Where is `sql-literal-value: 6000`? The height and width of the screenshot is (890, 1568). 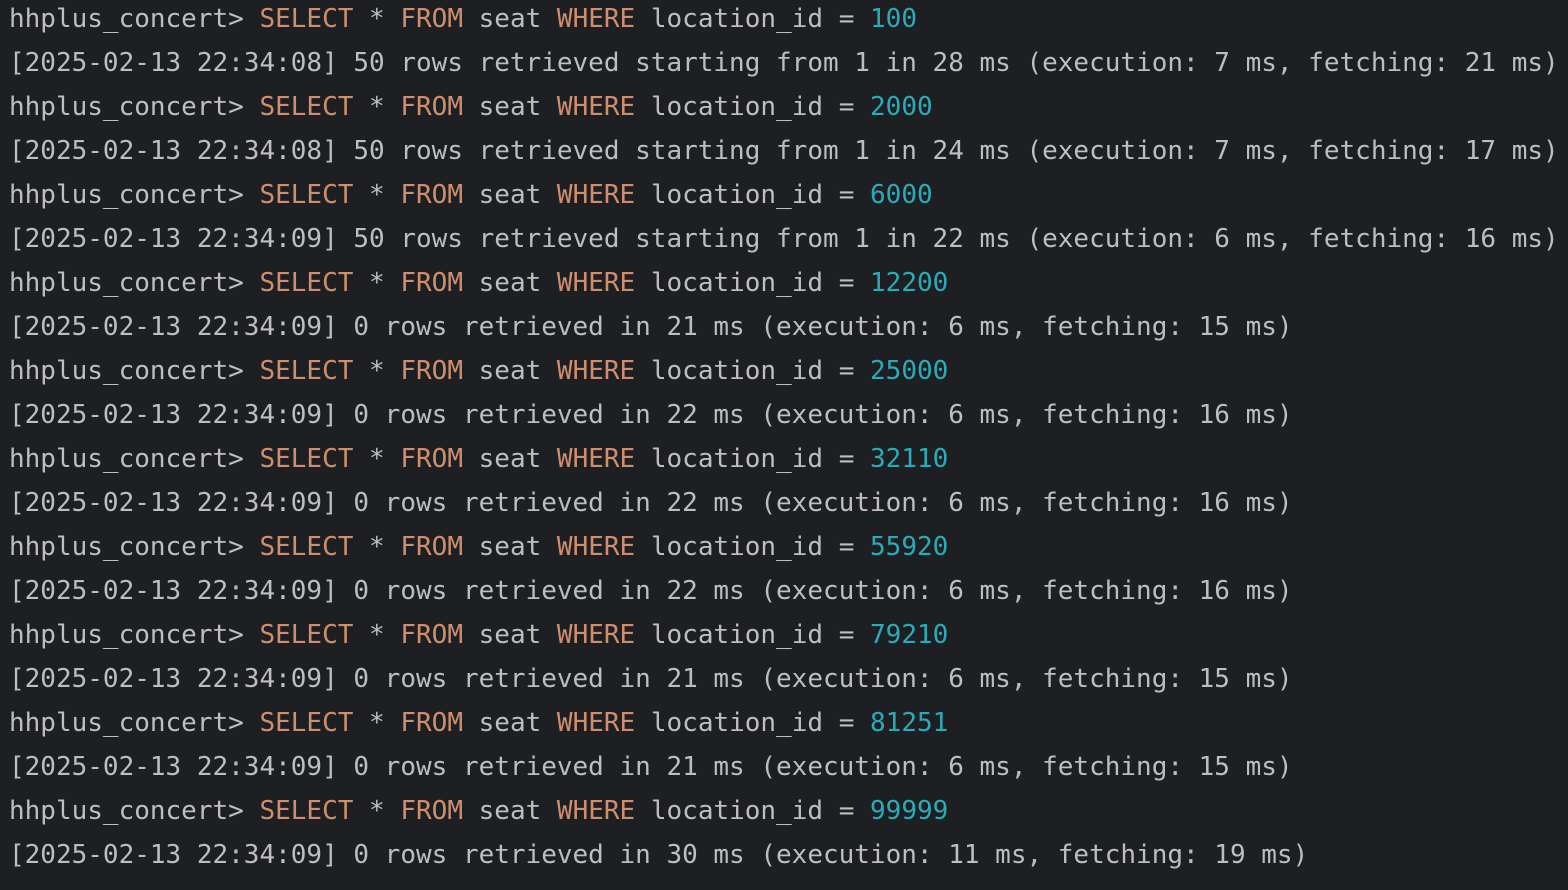 sql-literal-value: 6000 is located at coordinates (901, 195).